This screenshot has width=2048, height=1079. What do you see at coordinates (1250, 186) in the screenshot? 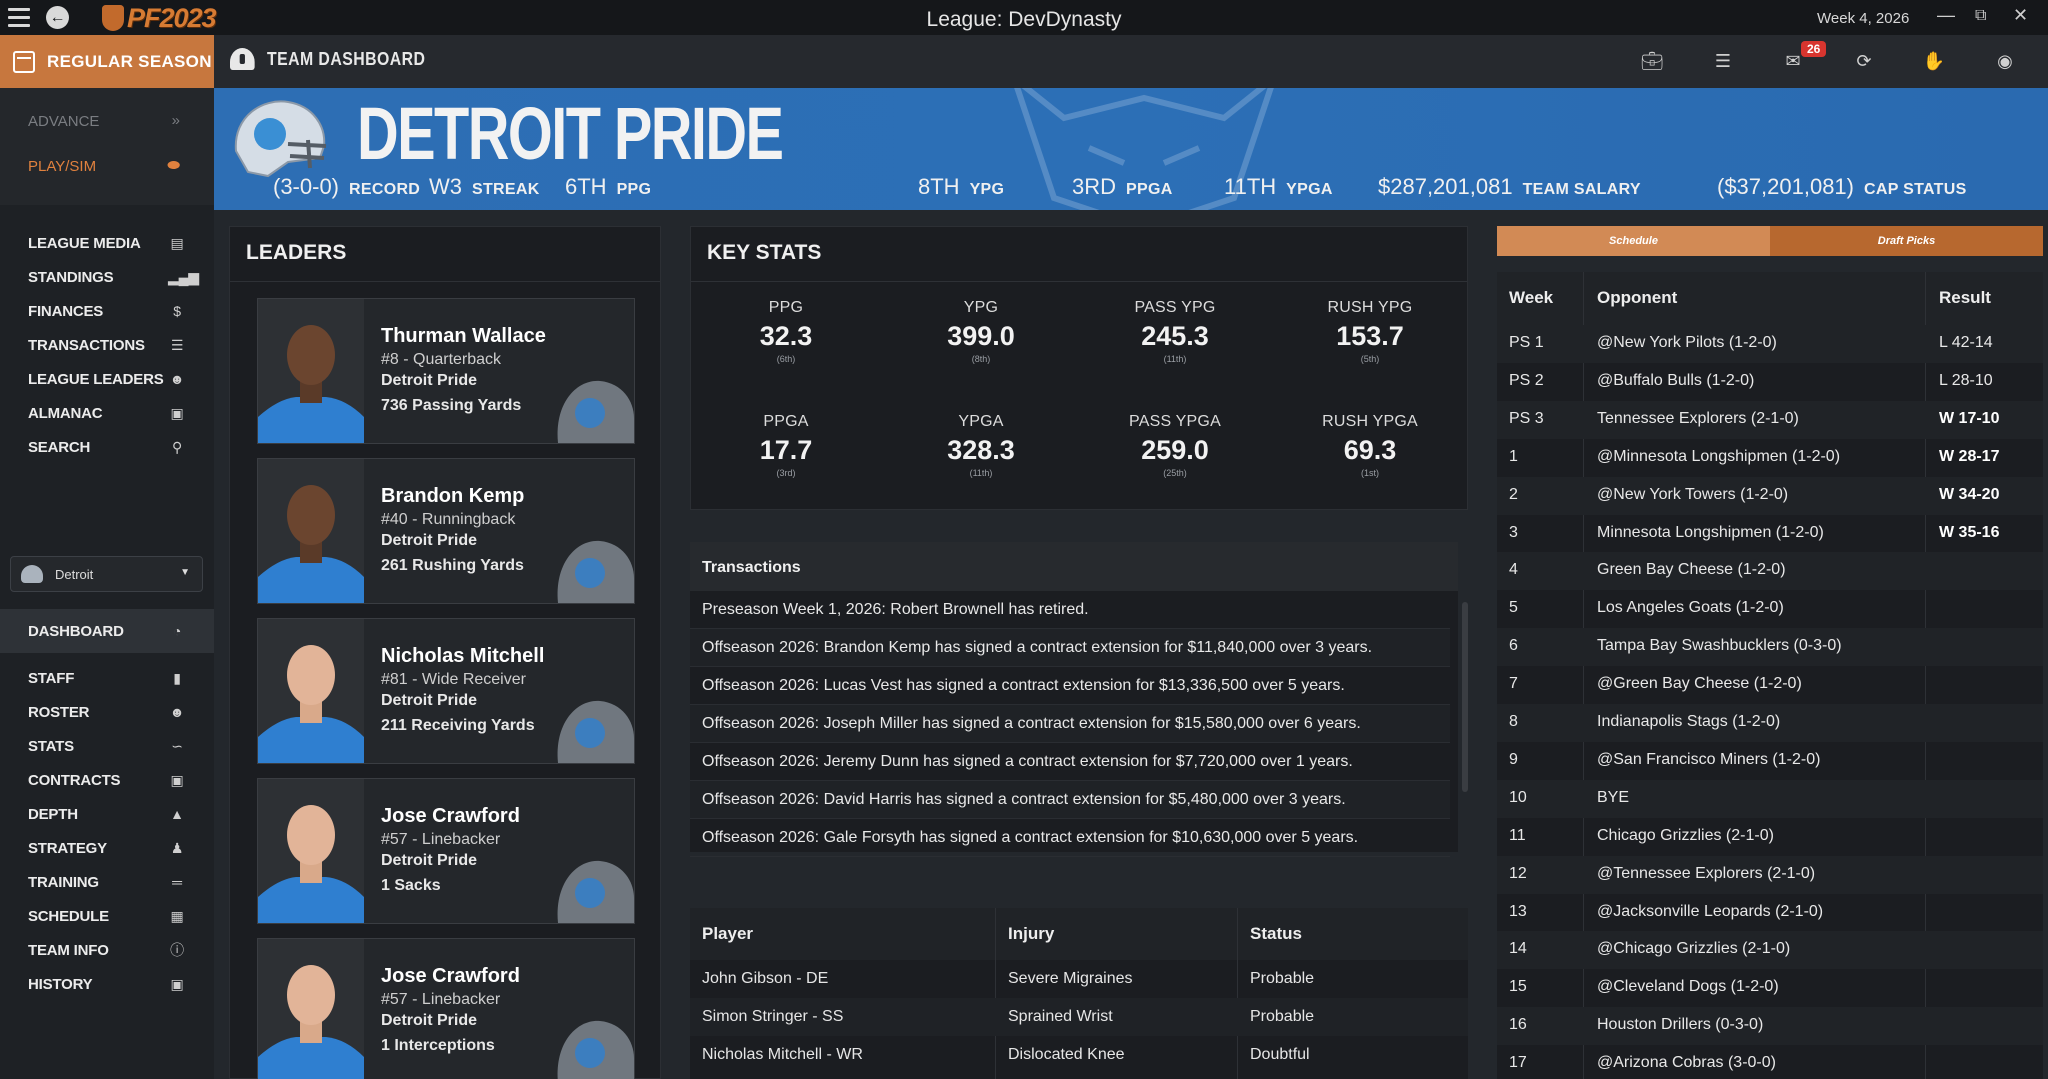
I see `ypga-rank-value: 11TH` at bounding box center [1250, 186].